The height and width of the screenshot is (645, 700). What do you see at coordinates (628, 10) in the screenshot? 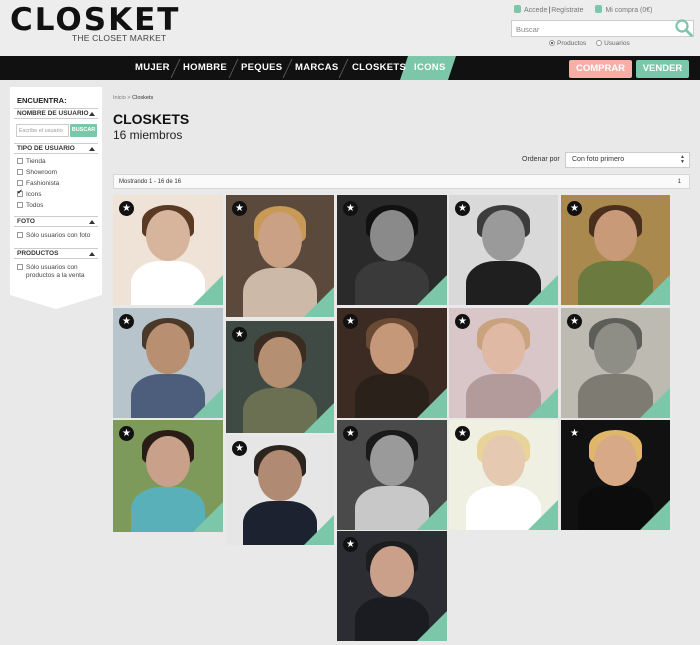
I see `cart-link: Mi compra (0€)` at bounding box center [628, 10].